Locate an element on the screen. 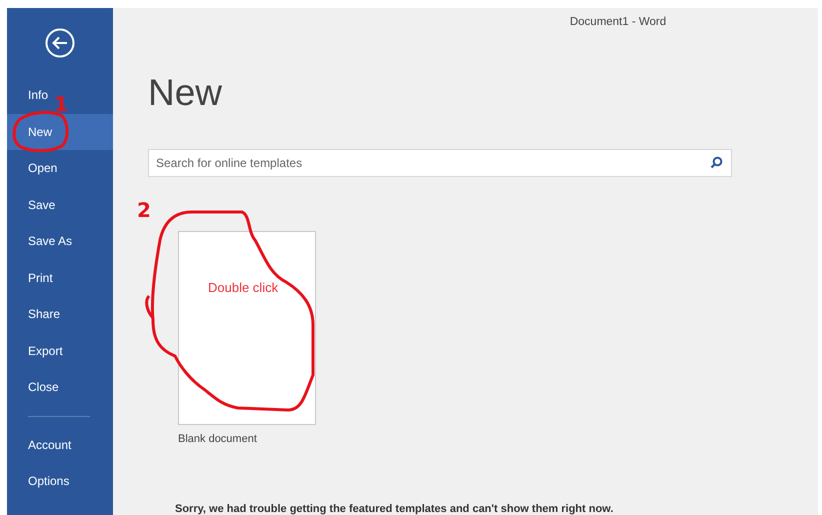 The image size is (822, 515). scribble-loop is located at coordinates (40, 131).